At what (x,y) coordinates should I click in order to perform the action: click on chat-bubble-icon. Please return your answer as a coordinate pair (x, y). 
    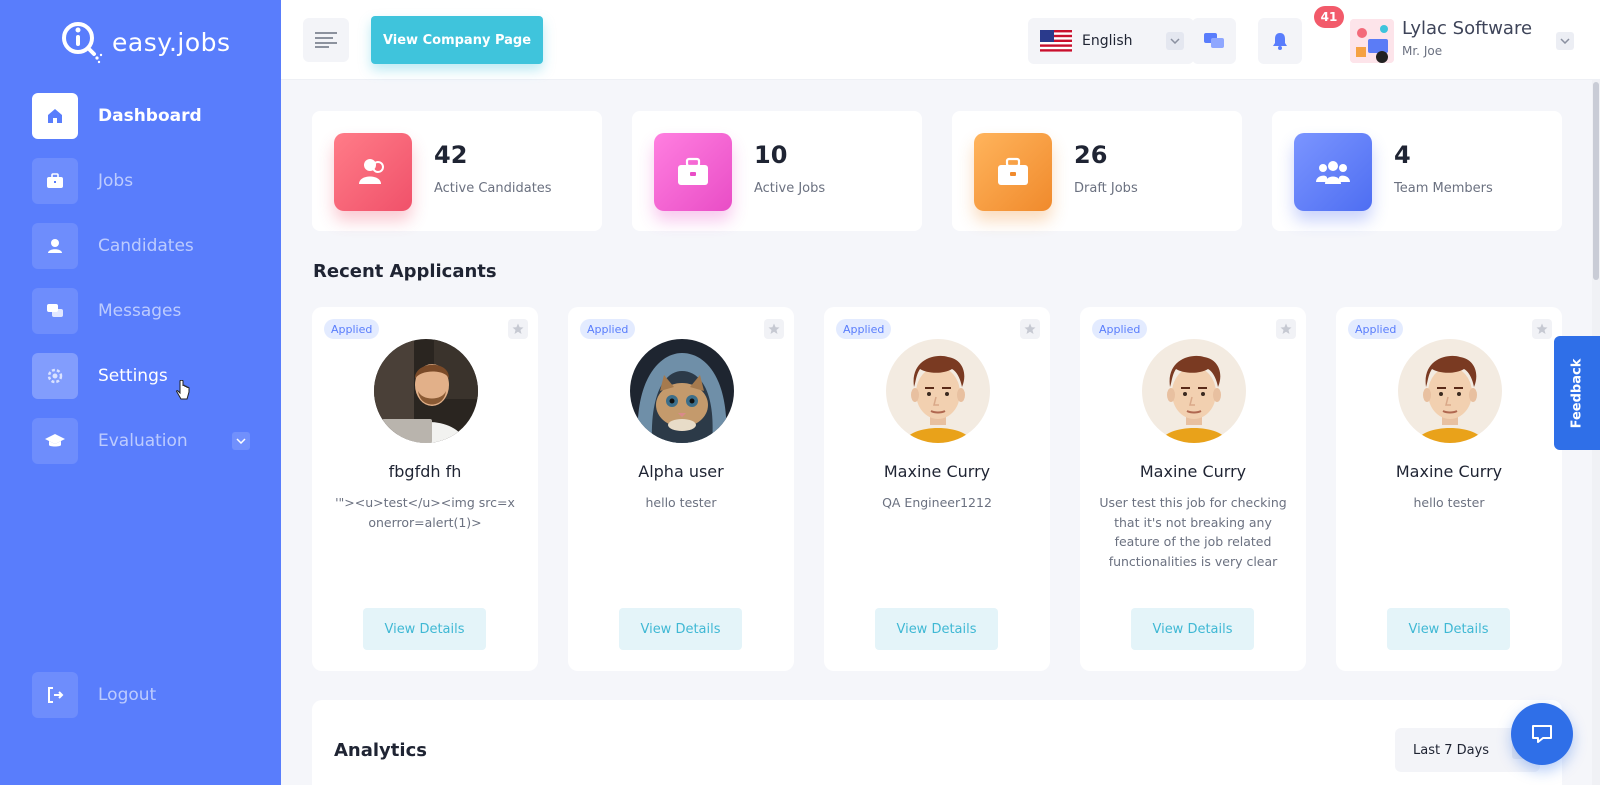
    Looking at the image, I should click on (1542, 734).